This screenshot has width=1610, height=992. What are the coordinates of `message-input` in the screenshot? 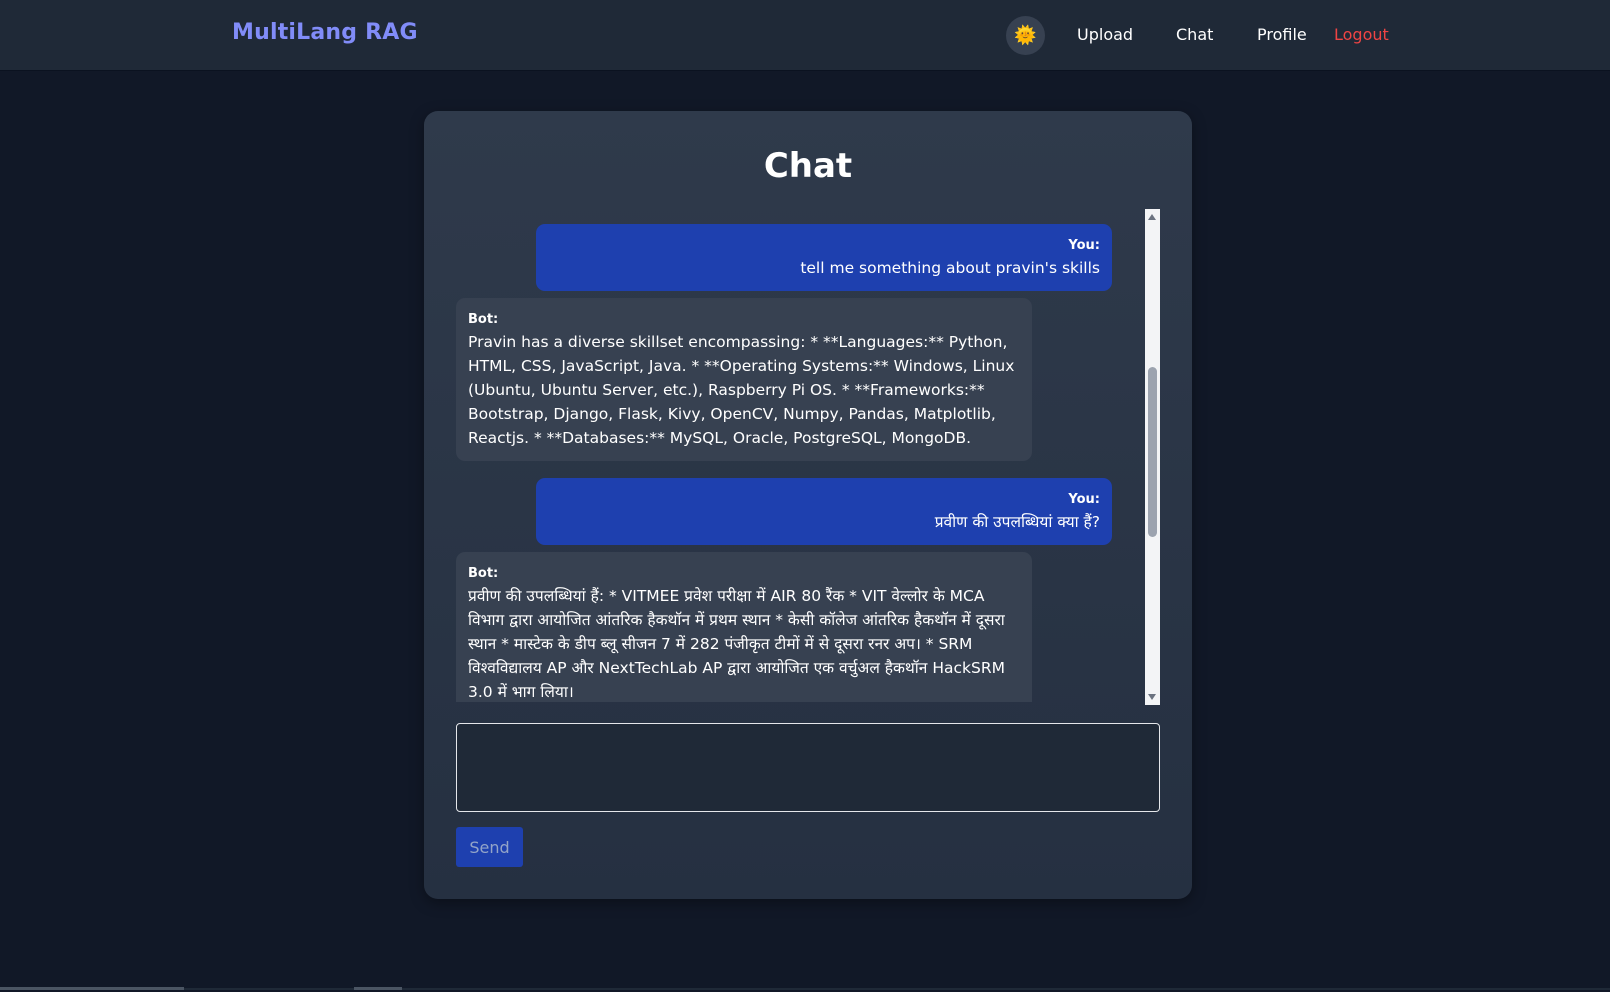 It's located at (808, 767).